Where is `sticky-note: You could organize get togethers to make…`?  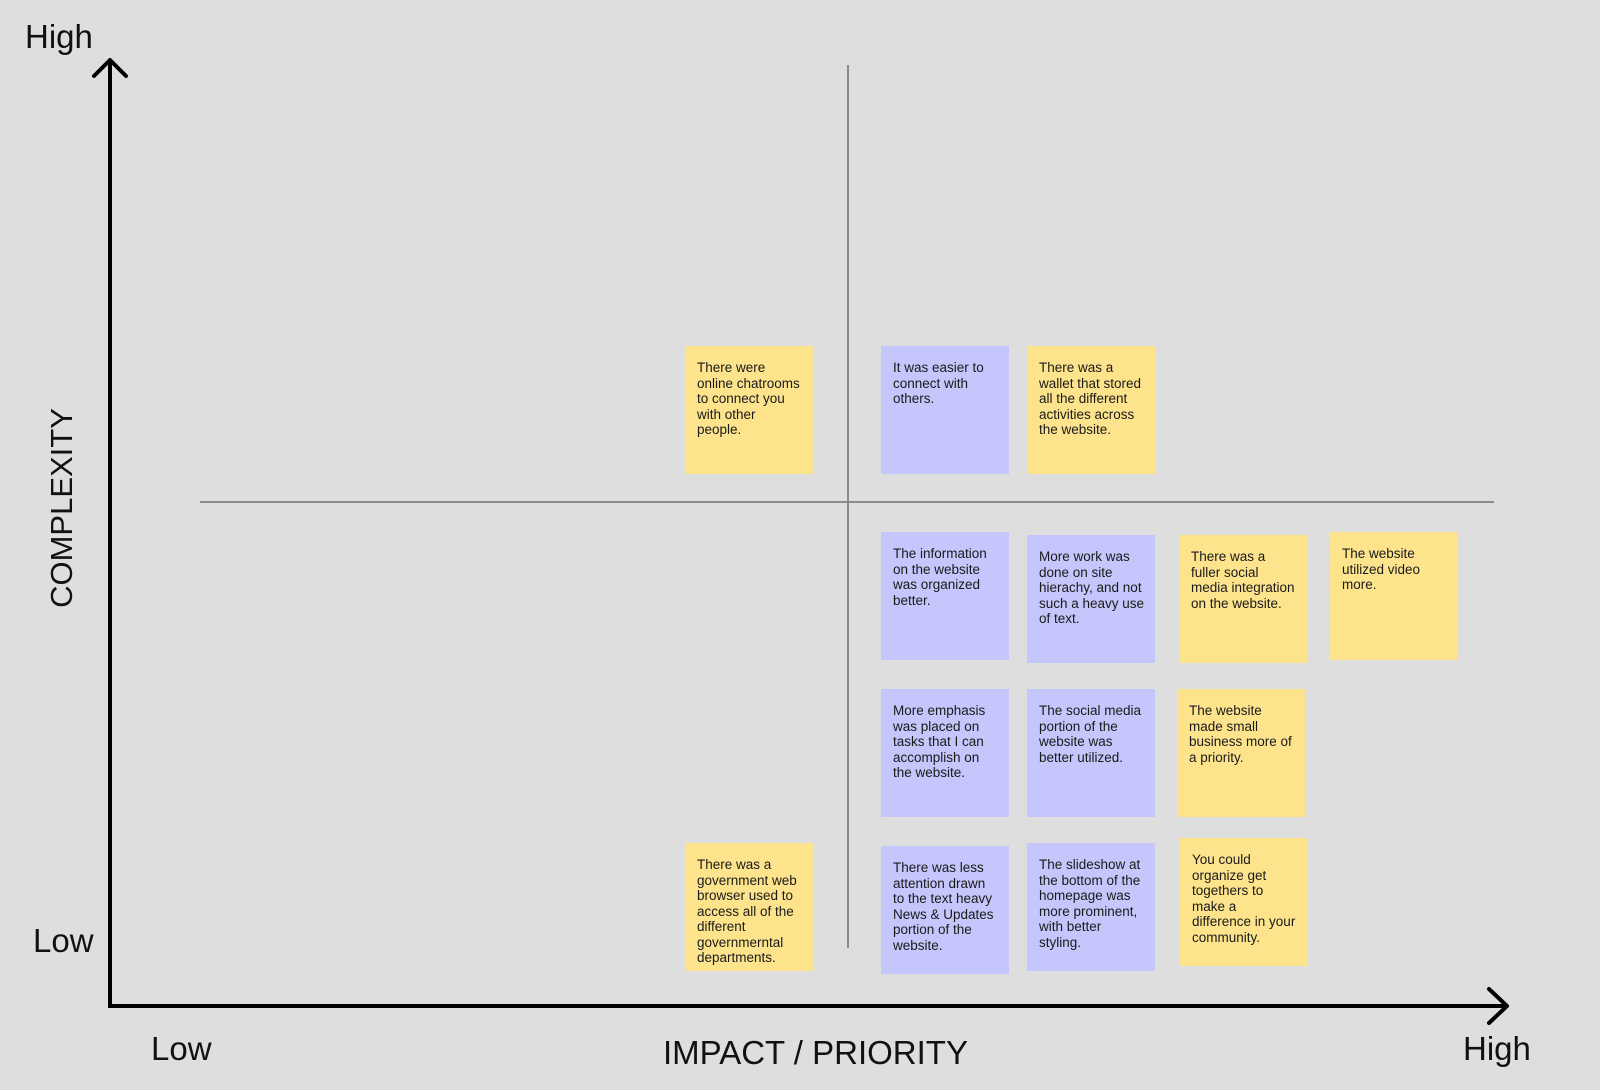 sticky-note: You could organize get togethers to make… is located at coordinates (1244, 902).